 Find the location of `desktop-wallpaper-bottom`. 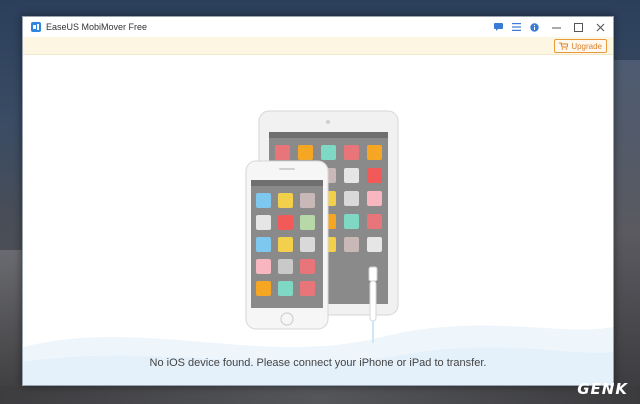

desktop-wallpaper-bottom is located at coordinates (320, 395).